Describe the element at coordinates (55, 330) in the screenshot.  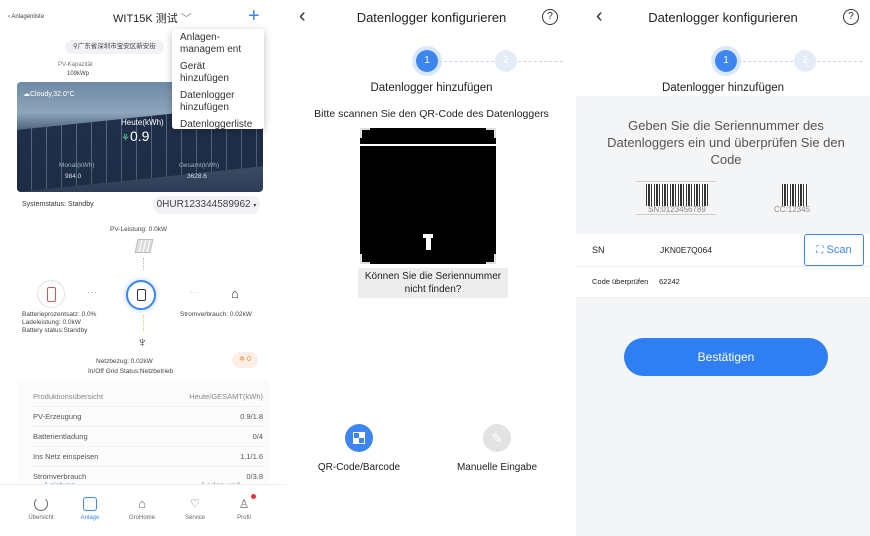
I see `battery-status: Battery status:Standby` at that location.